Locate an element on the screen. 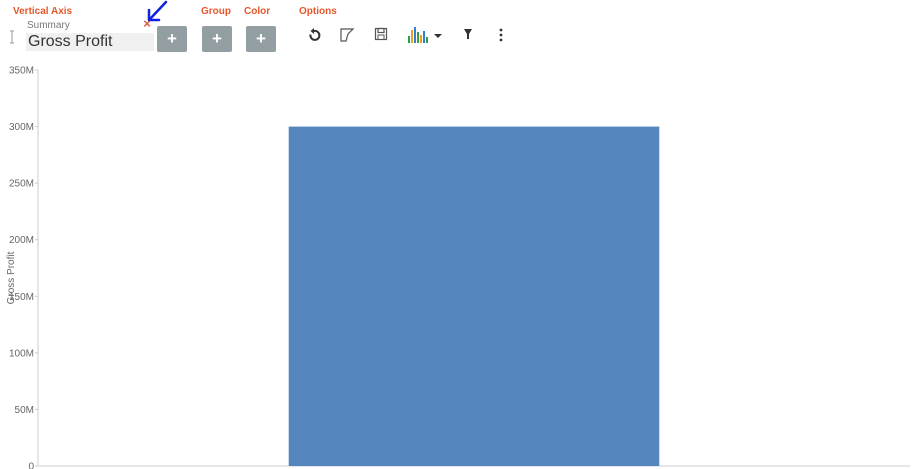 This screenshot has height=469, width=915. y-tick-label: 250M is located at coordinates (21, 184).